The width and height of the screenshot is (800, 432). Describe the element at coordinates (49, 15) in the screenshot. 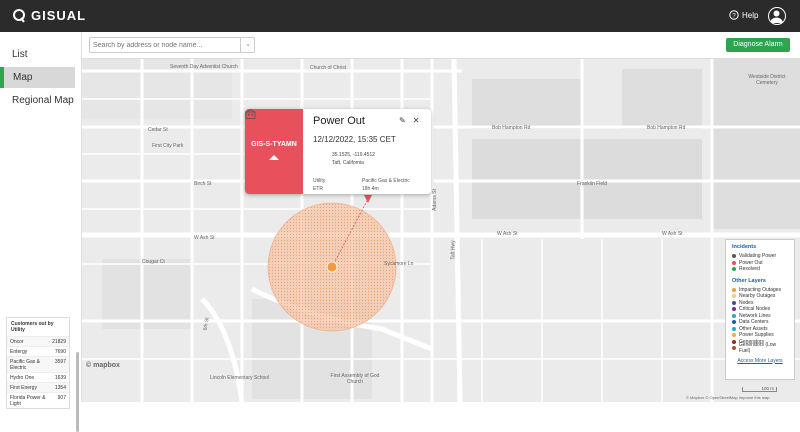

I see `gisual-logo: GISUAL` at that location.